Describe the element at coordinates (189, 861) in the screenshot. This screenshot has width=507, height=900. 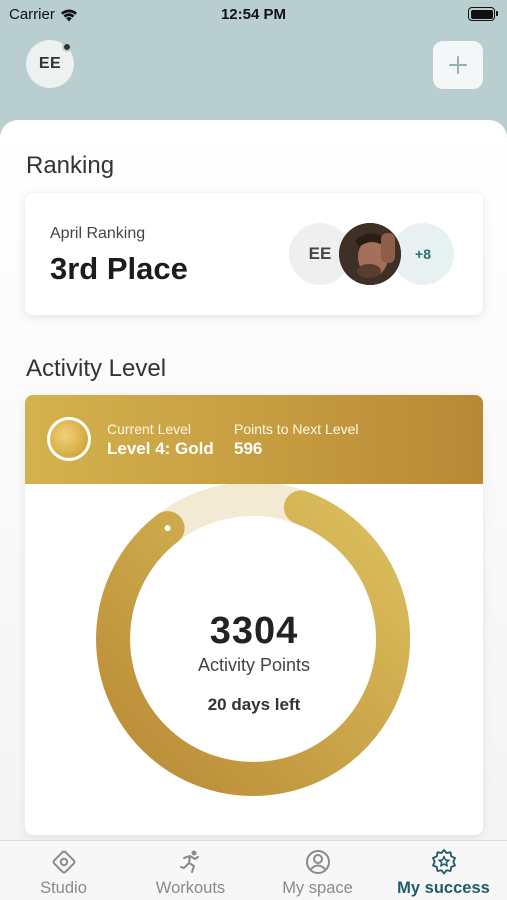
I see `workouts-icon` at that location.